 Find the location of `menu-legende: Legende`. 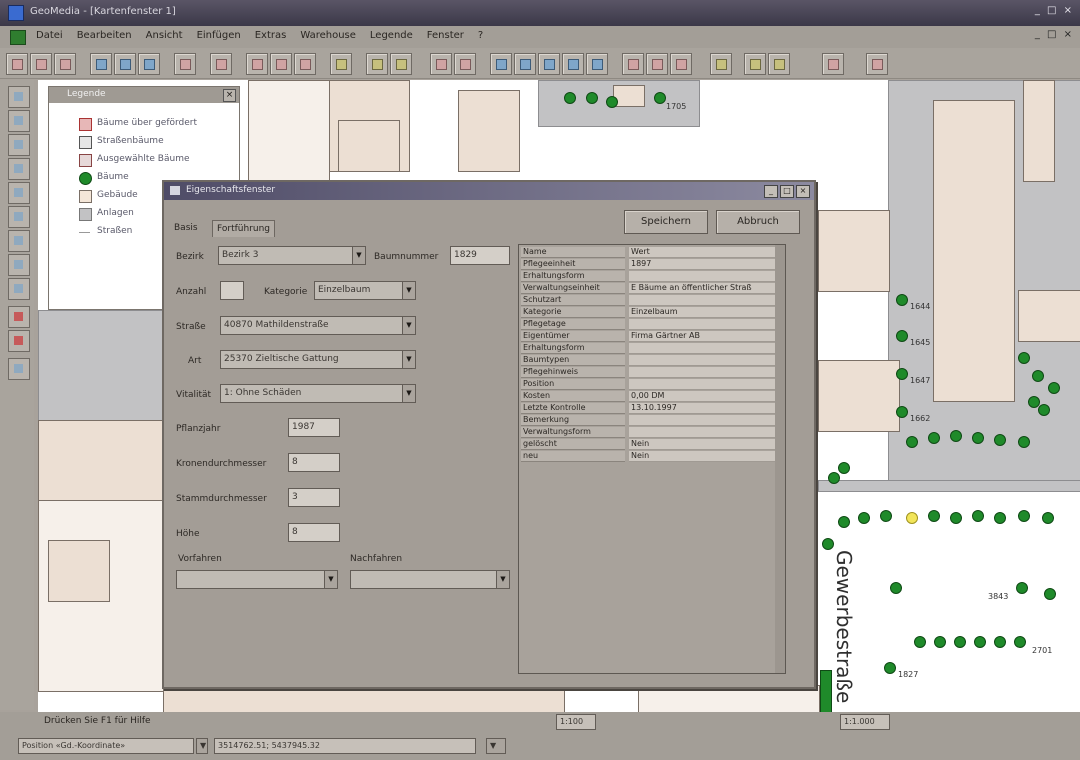

menu-legende: Legende is located at coordinates (391, 35).